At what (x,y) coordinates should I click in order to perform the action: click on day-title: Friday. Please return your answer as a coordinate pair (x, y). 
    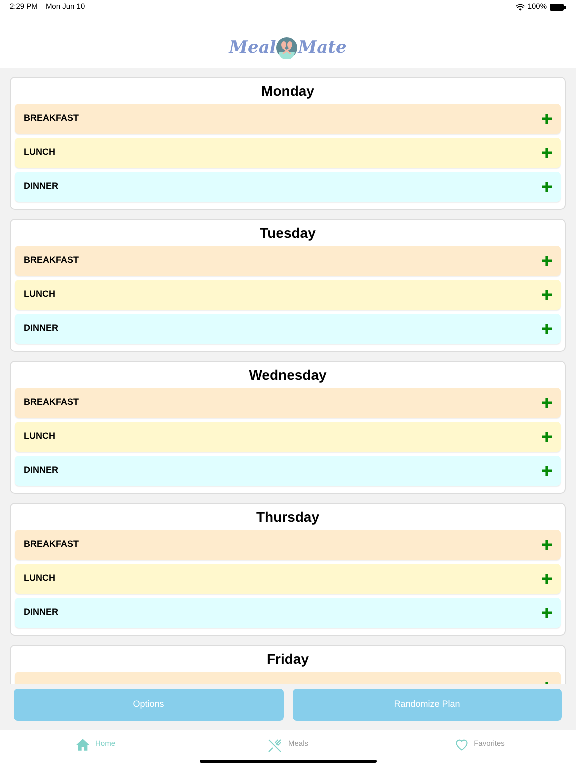
    Looking at the image, I should click on (288, 659).